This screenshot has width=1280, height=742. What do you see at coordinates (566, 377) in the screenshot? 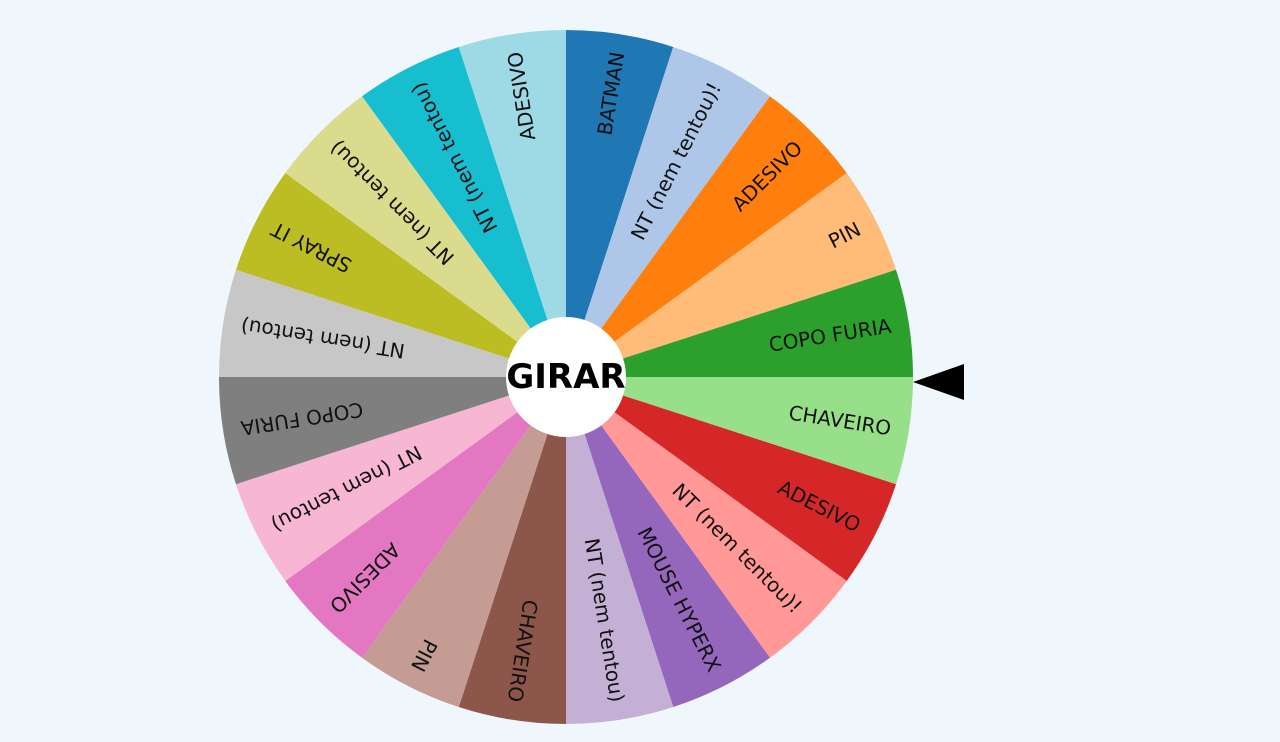
I see `spin-button: GIRAR` at bounding box center [566, 377].